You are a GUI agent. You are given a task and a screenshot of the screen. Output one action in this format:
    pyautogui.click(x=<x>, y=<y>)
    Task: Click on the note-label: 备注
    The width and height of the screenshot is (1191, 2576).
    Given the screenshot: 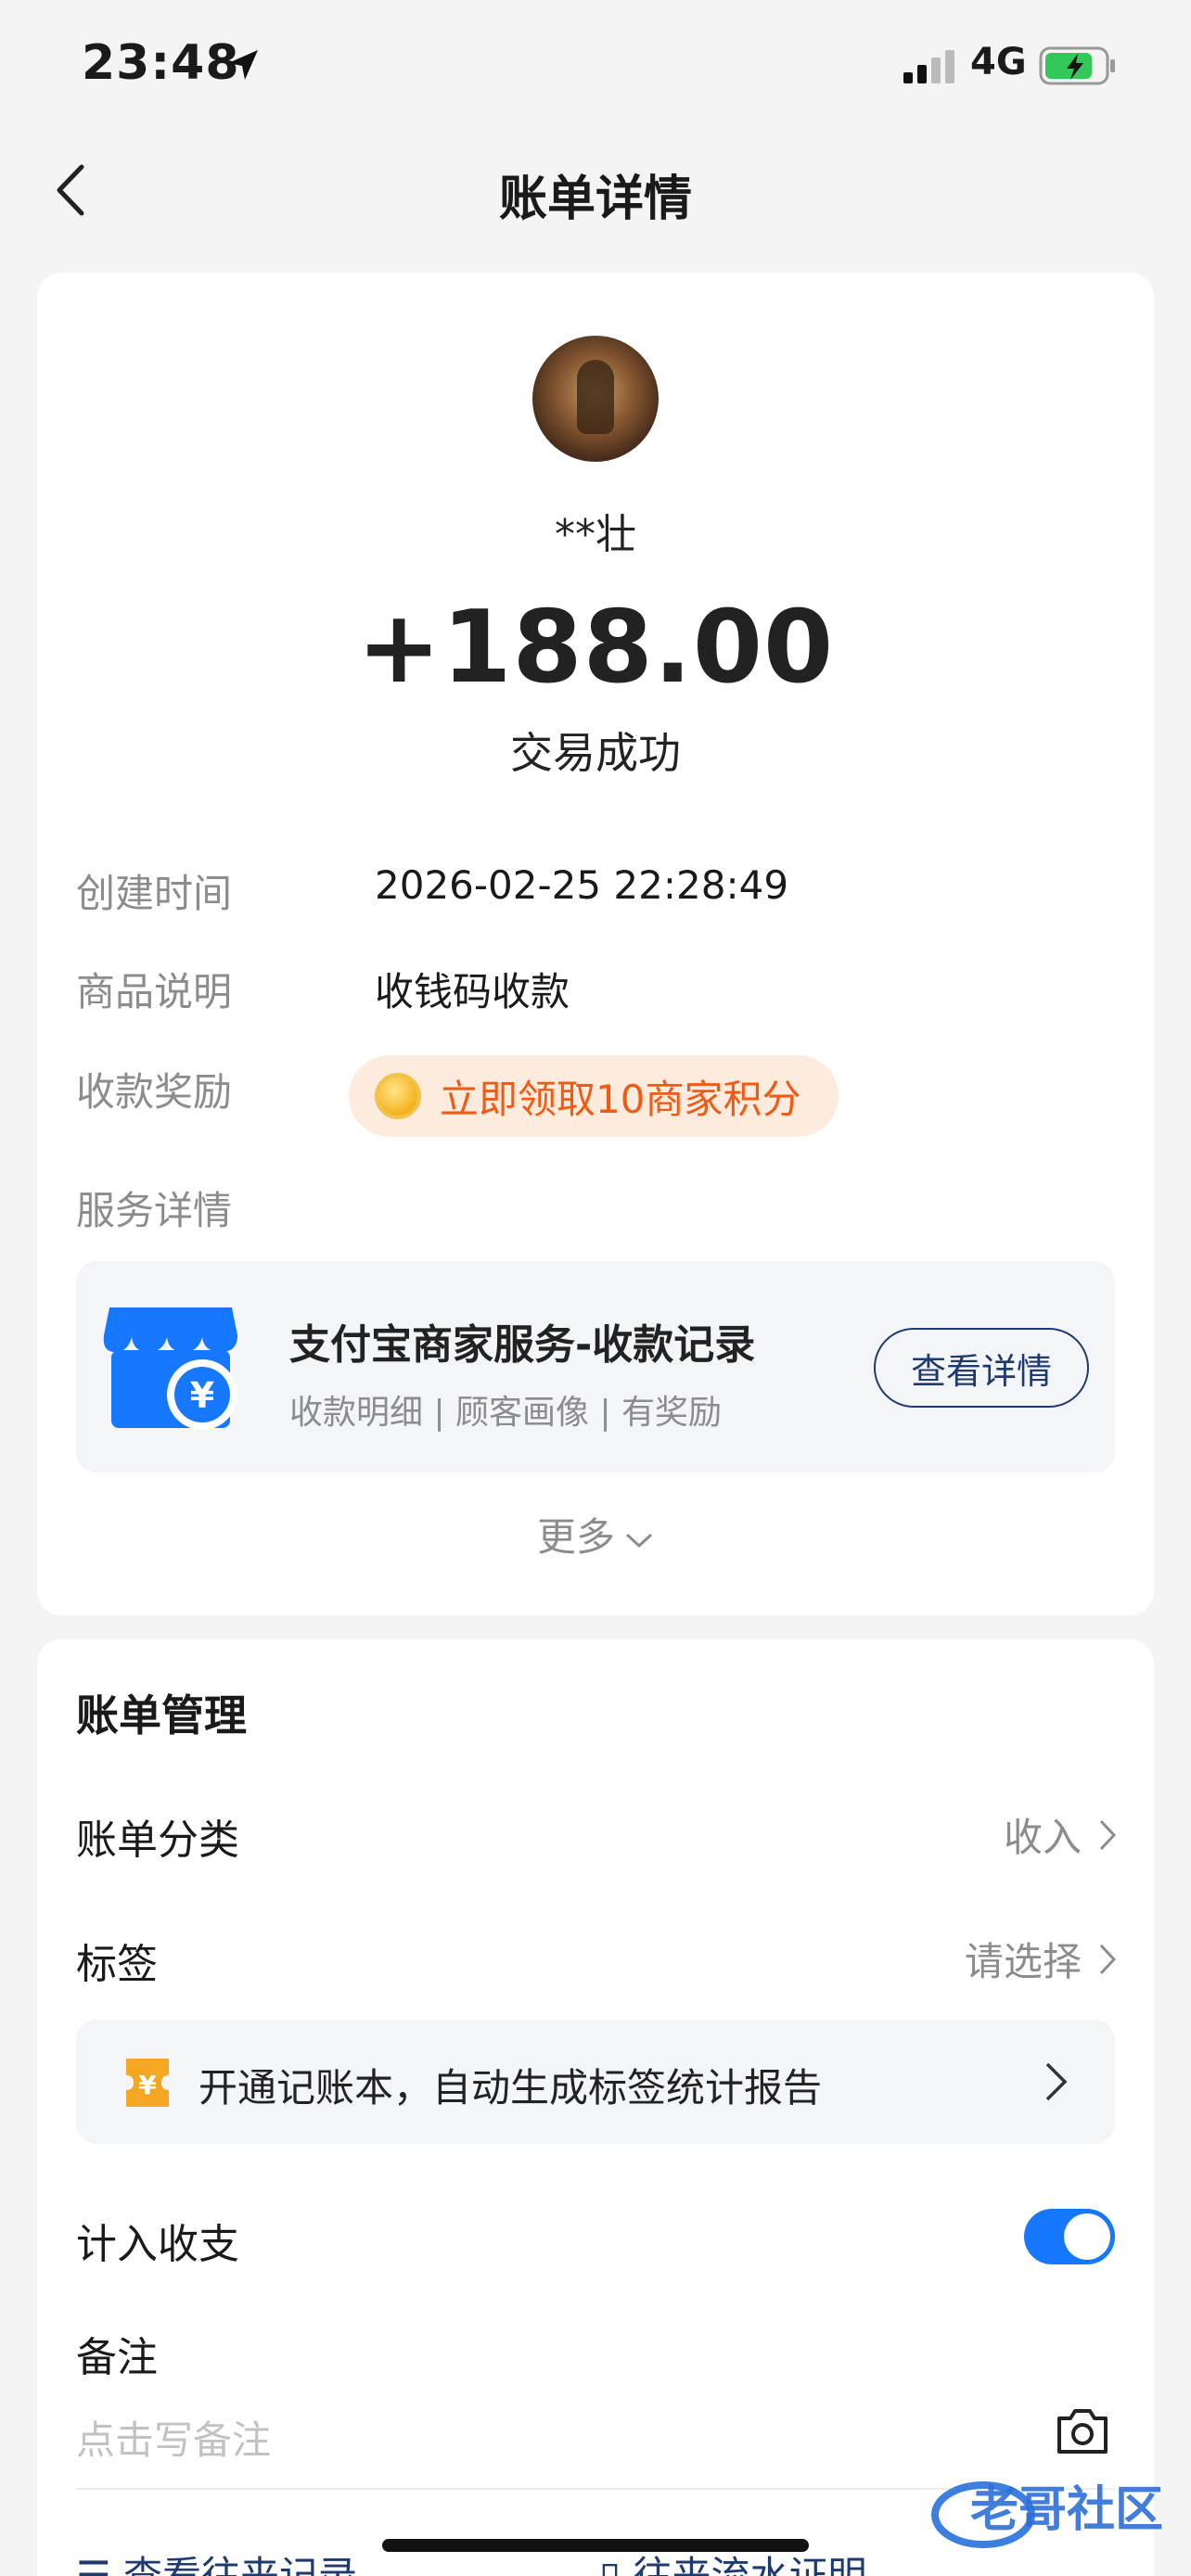 What is the action you would take?
    pyautogui.click(x=117, y=2357)
    